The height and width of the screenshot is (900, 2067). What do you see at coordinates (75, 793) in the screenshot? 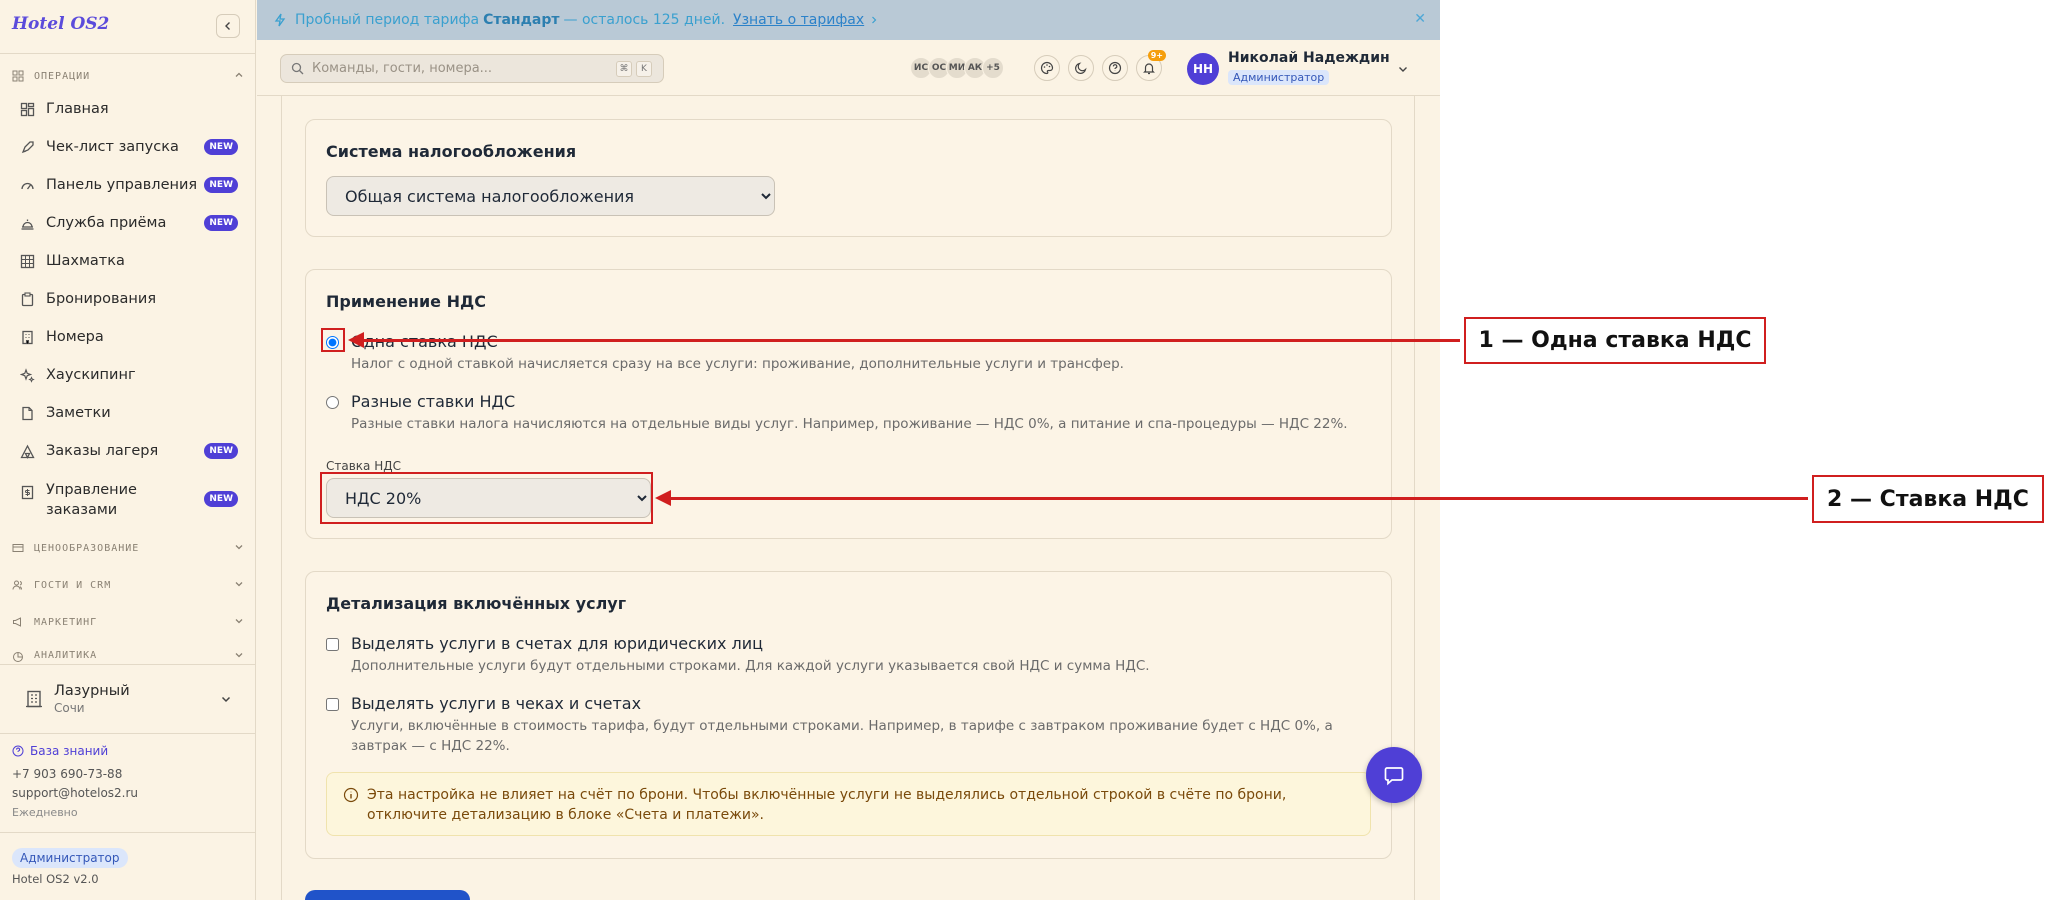
I see `support-email: support@hotelos2.ru` at bounding box center [75, 793].